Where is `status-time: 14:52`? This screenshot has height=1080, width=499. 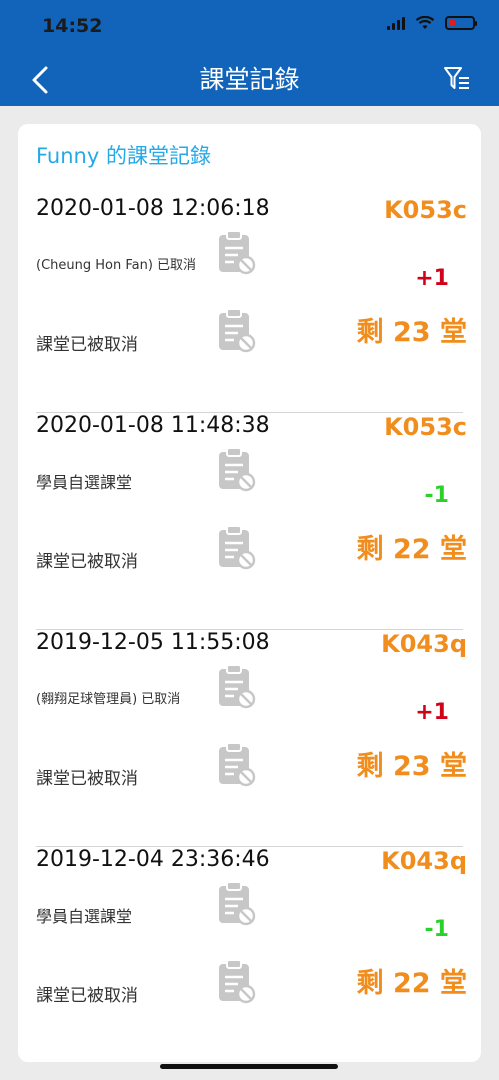
status-time: 14:52 is located at coordinates (72, 26).